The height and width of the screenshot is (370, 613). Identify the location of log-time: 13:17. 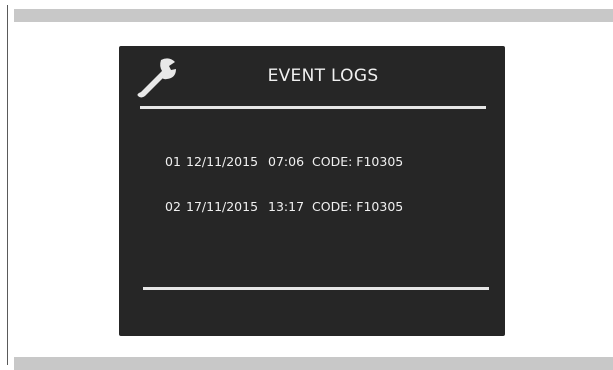
(286, 206).